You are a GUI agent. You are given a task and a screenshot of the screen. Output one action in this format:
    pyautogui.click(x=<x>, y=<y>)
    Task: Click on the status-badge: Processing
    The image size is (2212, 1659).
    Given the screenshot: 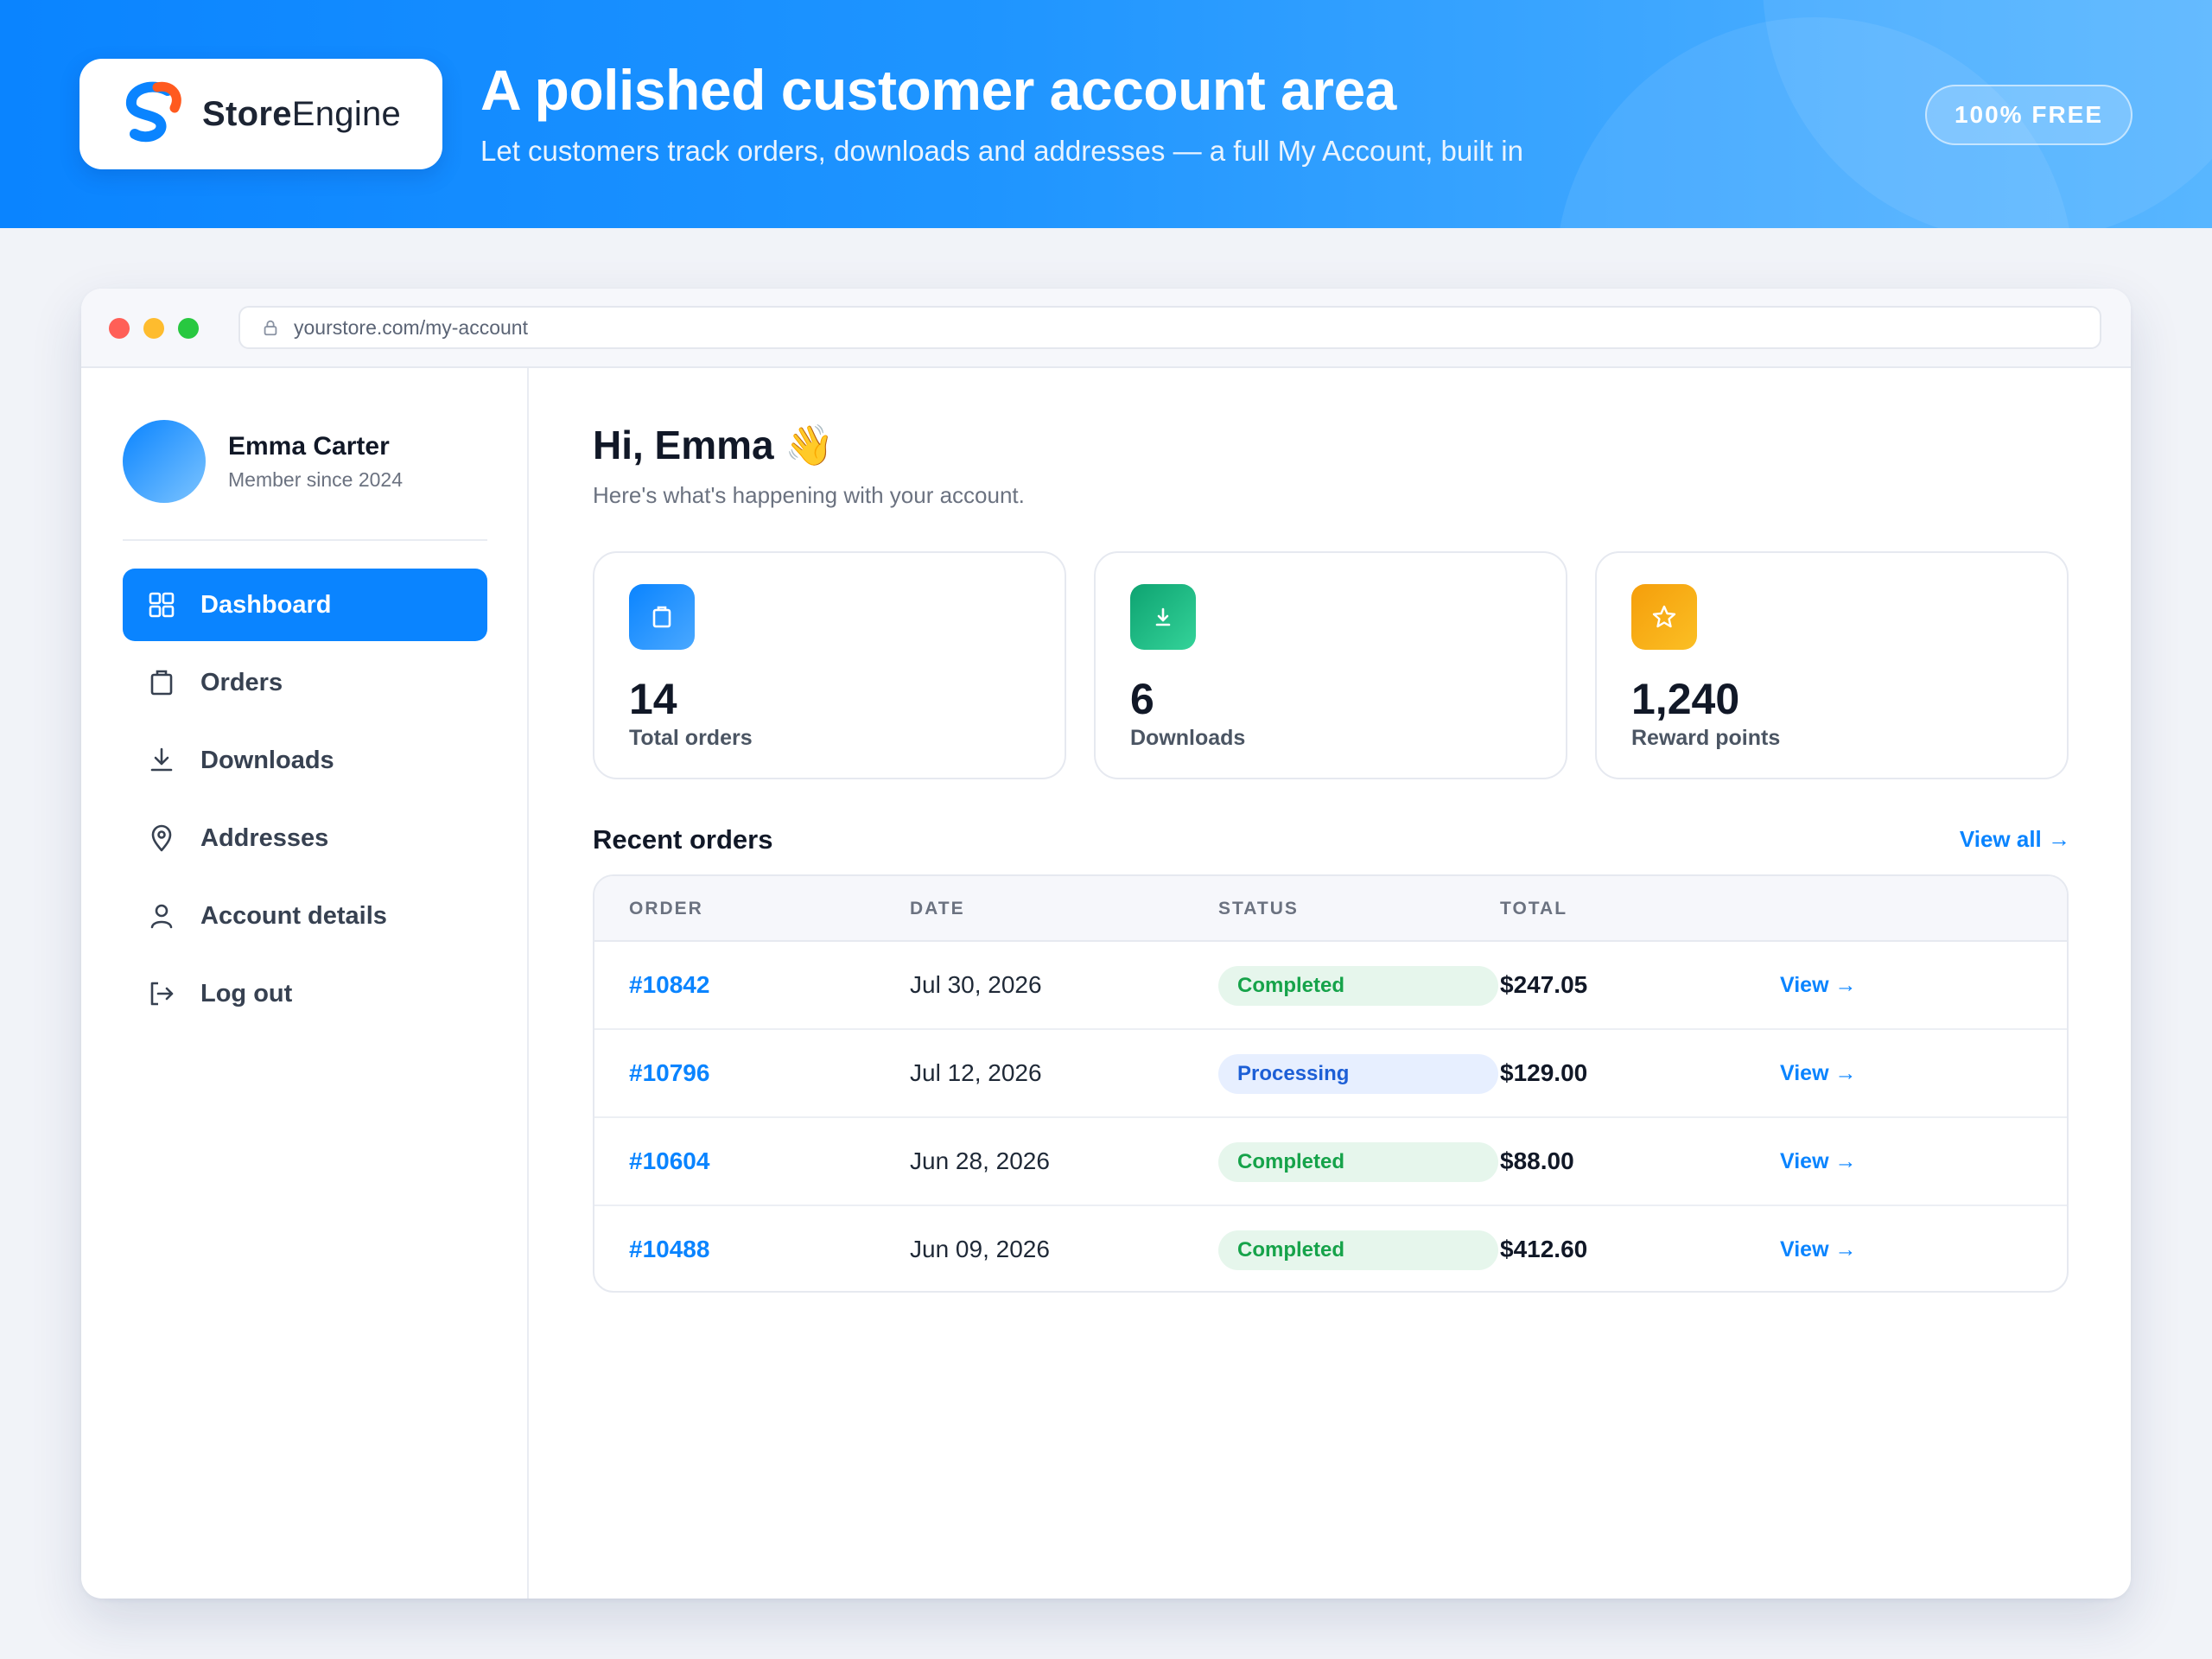 What is the action you would take?
    pyautogui.click(x=1358, y=1074)
    